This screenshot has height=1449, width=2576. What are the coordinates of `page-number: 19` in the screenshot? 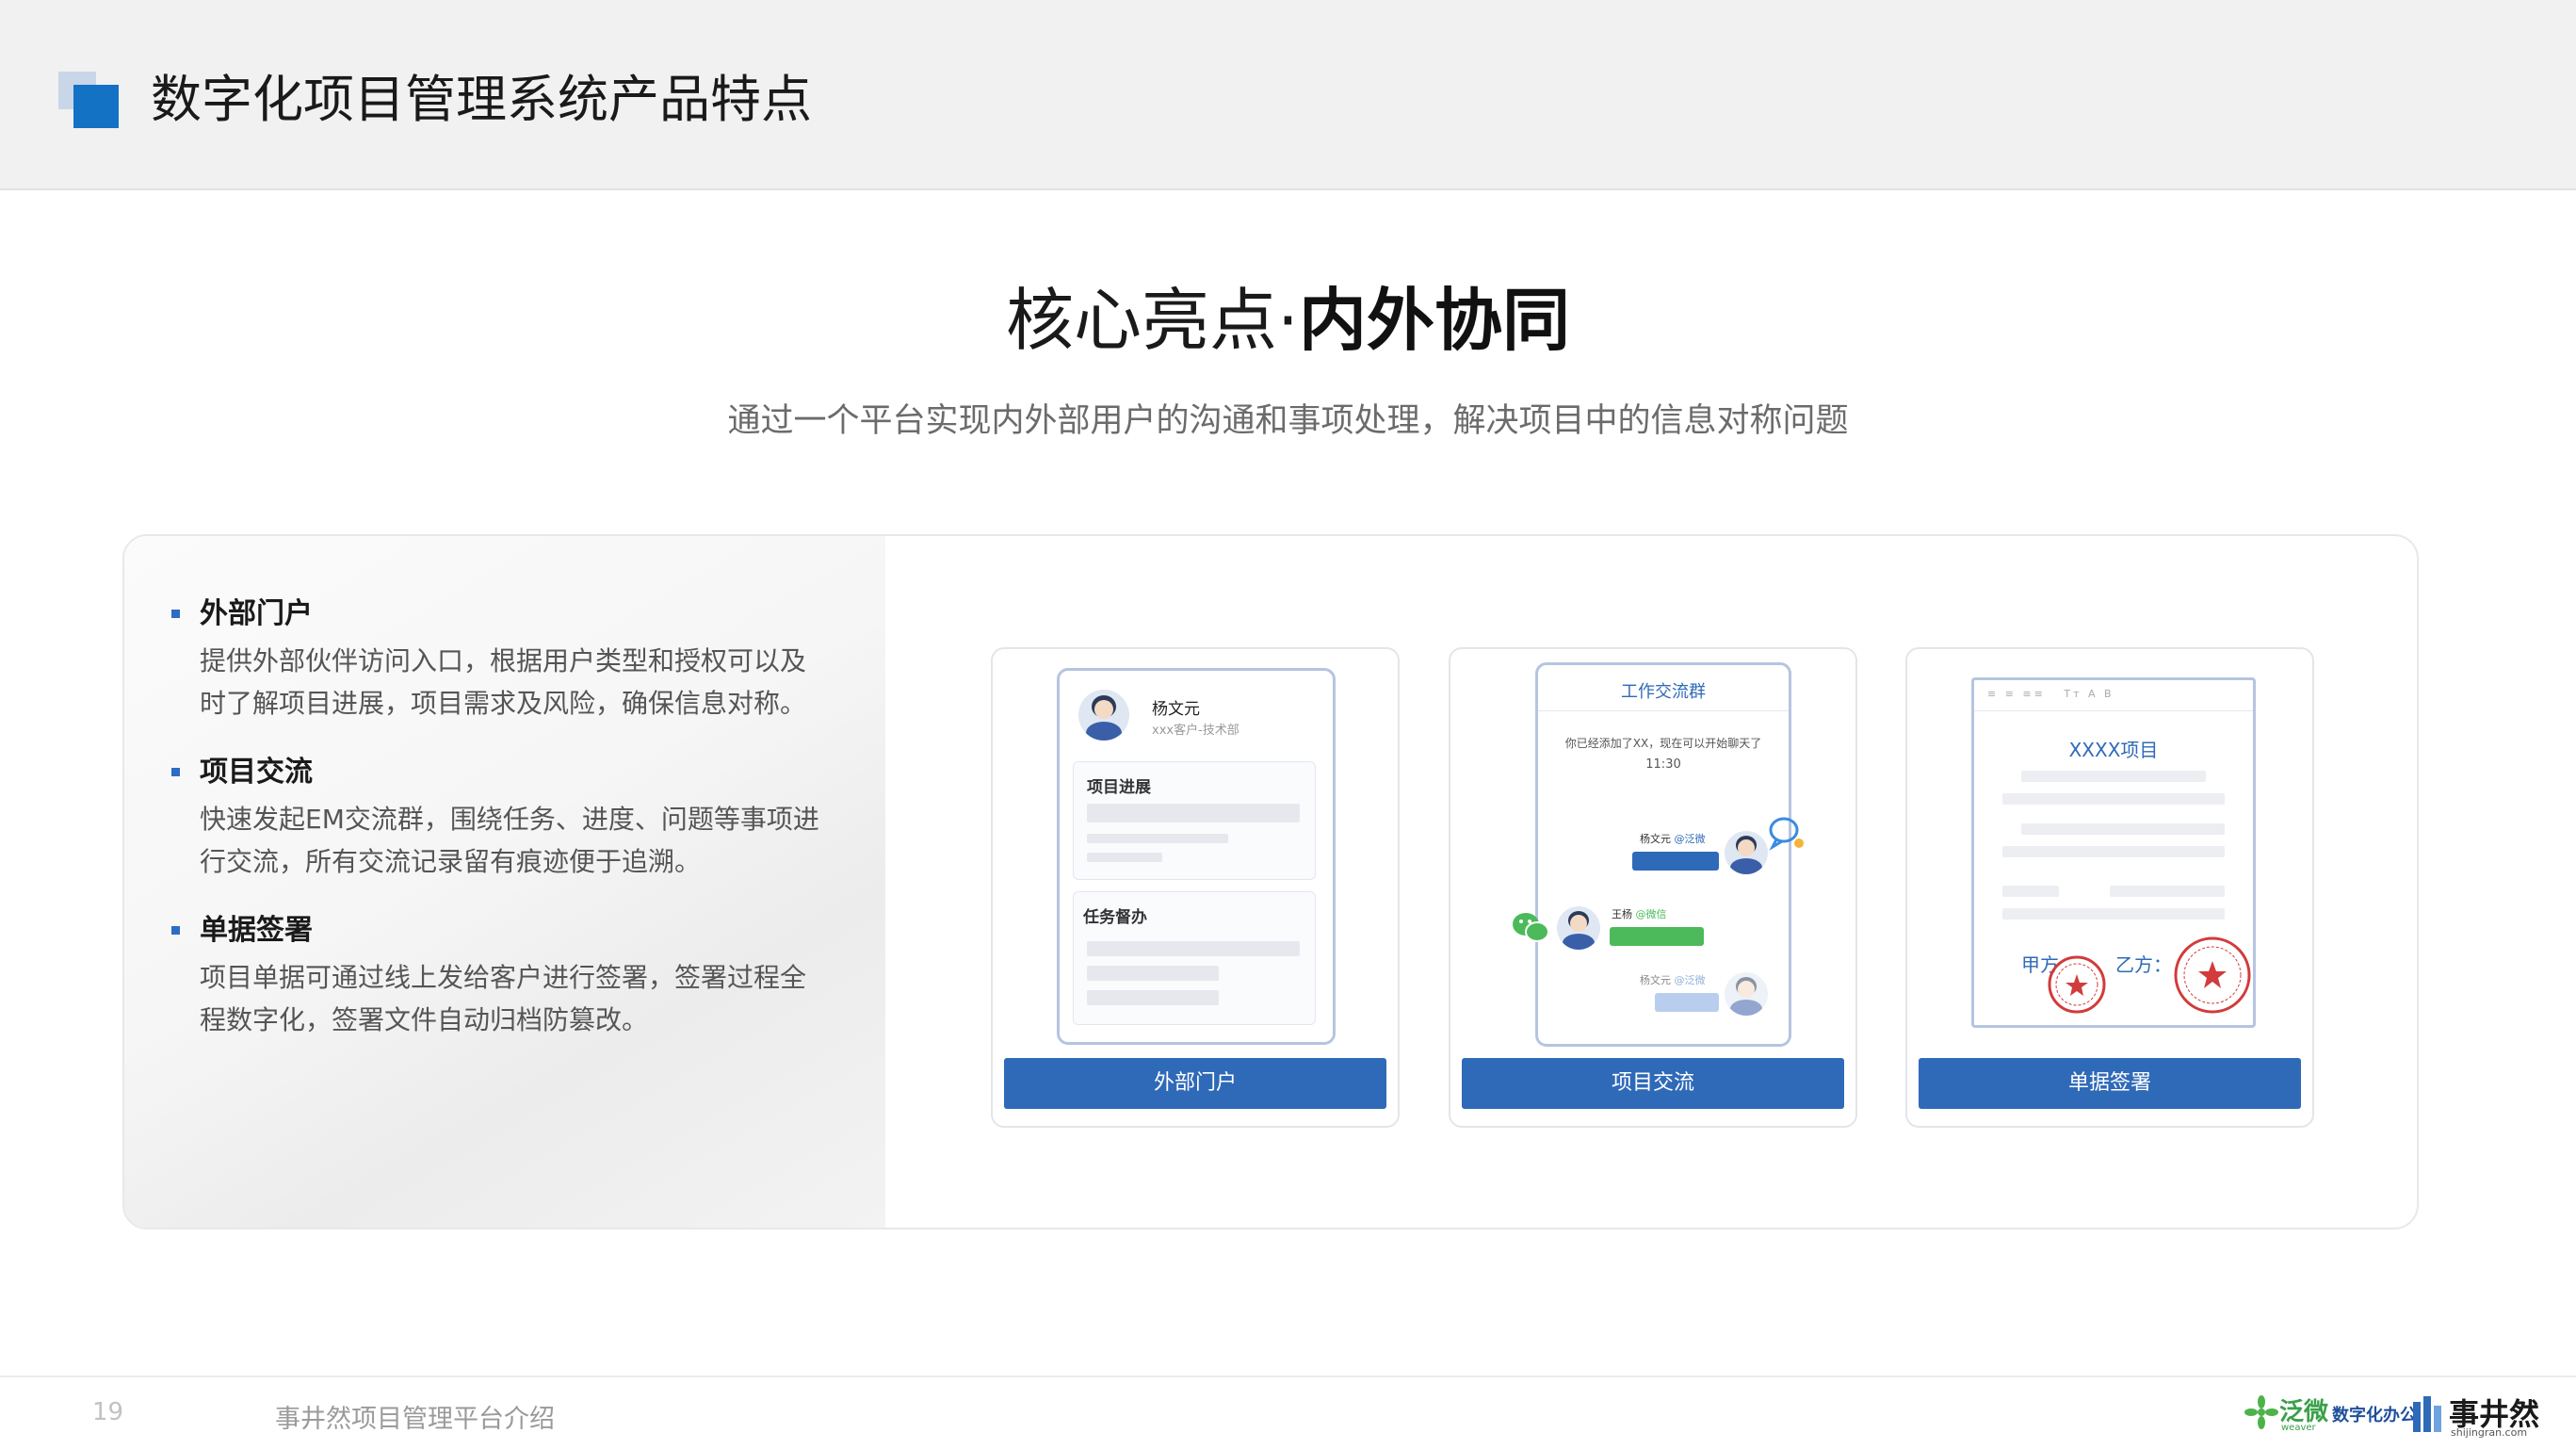 It's located at (108, 1412).